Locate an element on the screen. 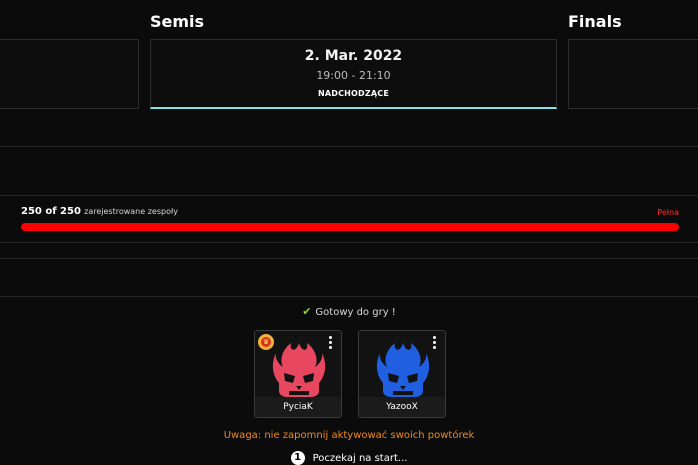 This screenshot has height=465, width=698. registration-progress-bar is located at coordinates (350, 227).